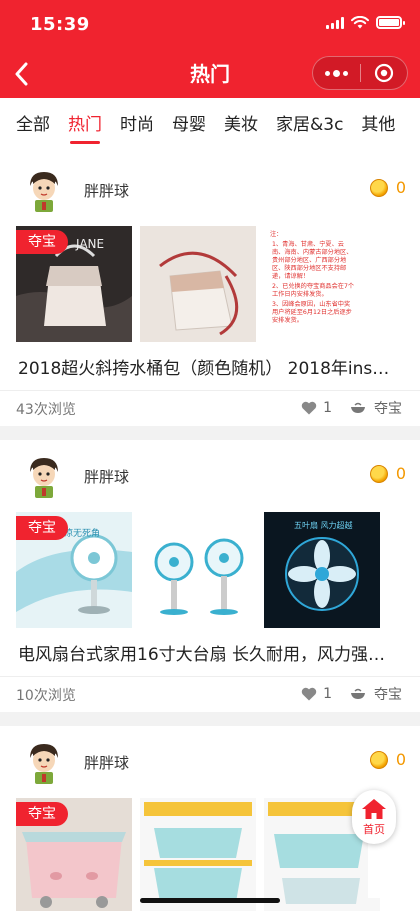 This screenshot has height=911, width=420. What do you see at coordinates (300, 294) in the screenshot?
I see `svg-text: 工作日内安排发货。` at bounding box center [300, 294].